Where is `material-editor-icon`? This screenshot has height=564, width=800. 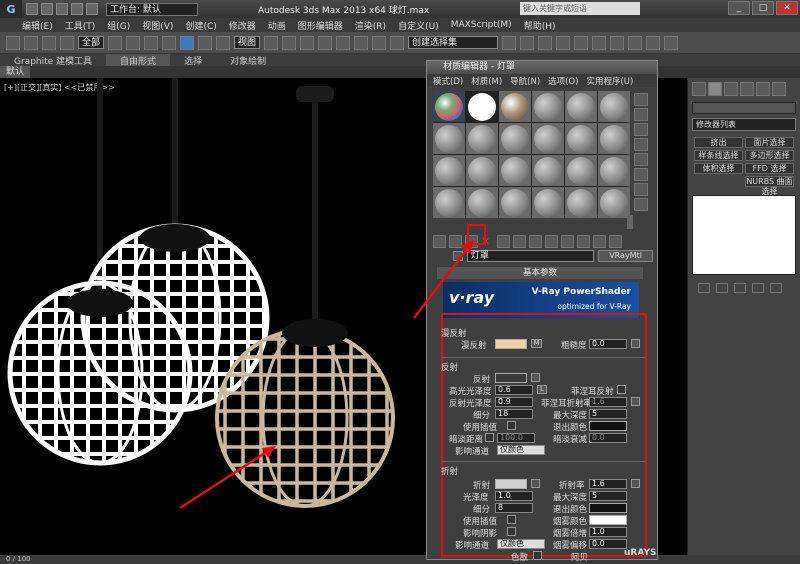 material-editor-icon is located at coordinates (617, 42).